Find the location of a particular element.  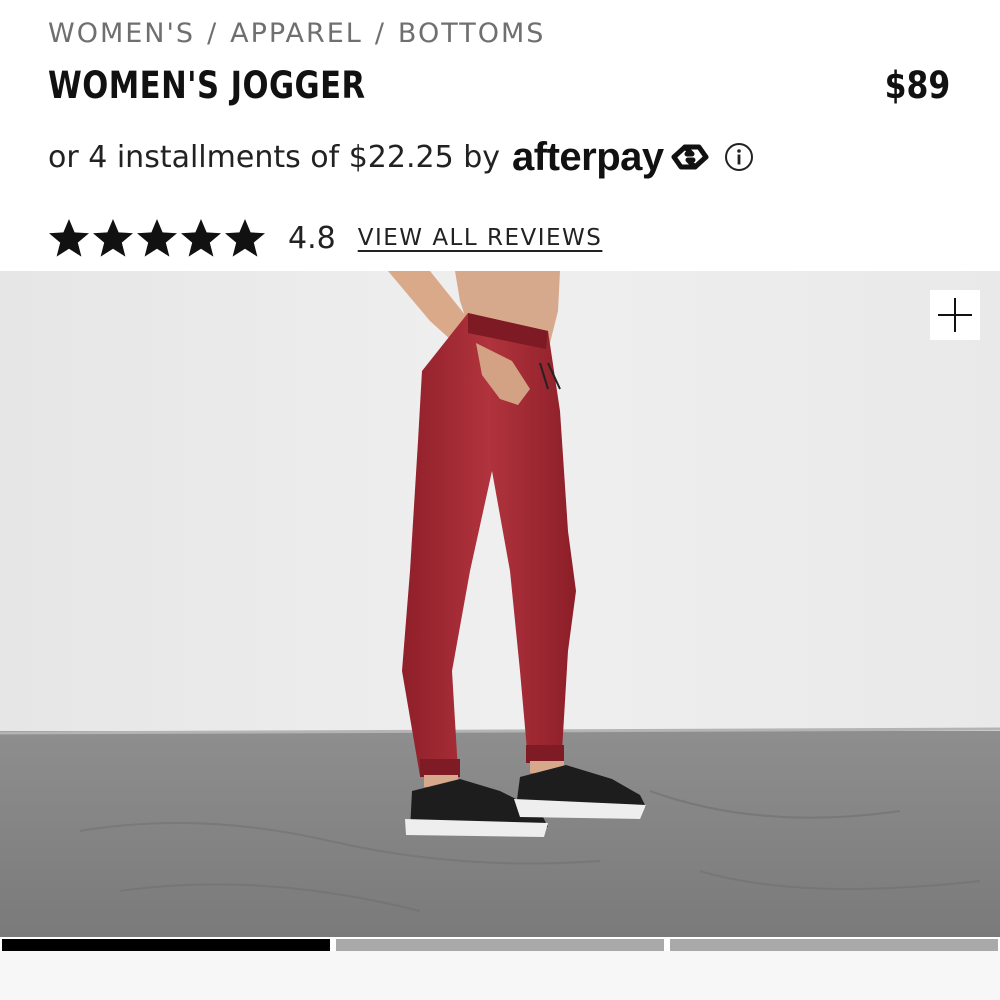

plus-icon is located at coordinates (955, 315).